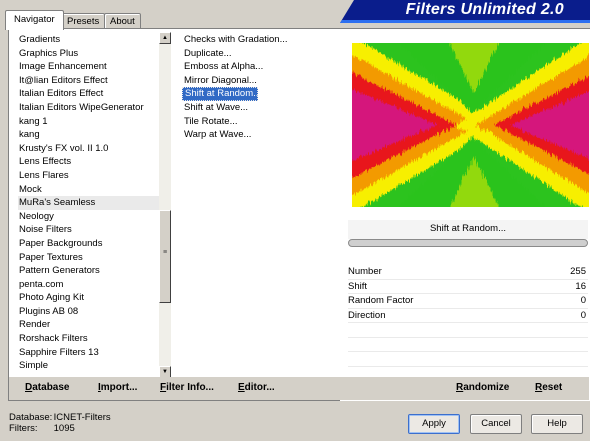 The height and width of the screenshot is (441, 590). What do you see at coordinates (165, 38) in the screenshot?
I see `scroll-up-arrow-icon: ▲` at bounding box center [165, 38].